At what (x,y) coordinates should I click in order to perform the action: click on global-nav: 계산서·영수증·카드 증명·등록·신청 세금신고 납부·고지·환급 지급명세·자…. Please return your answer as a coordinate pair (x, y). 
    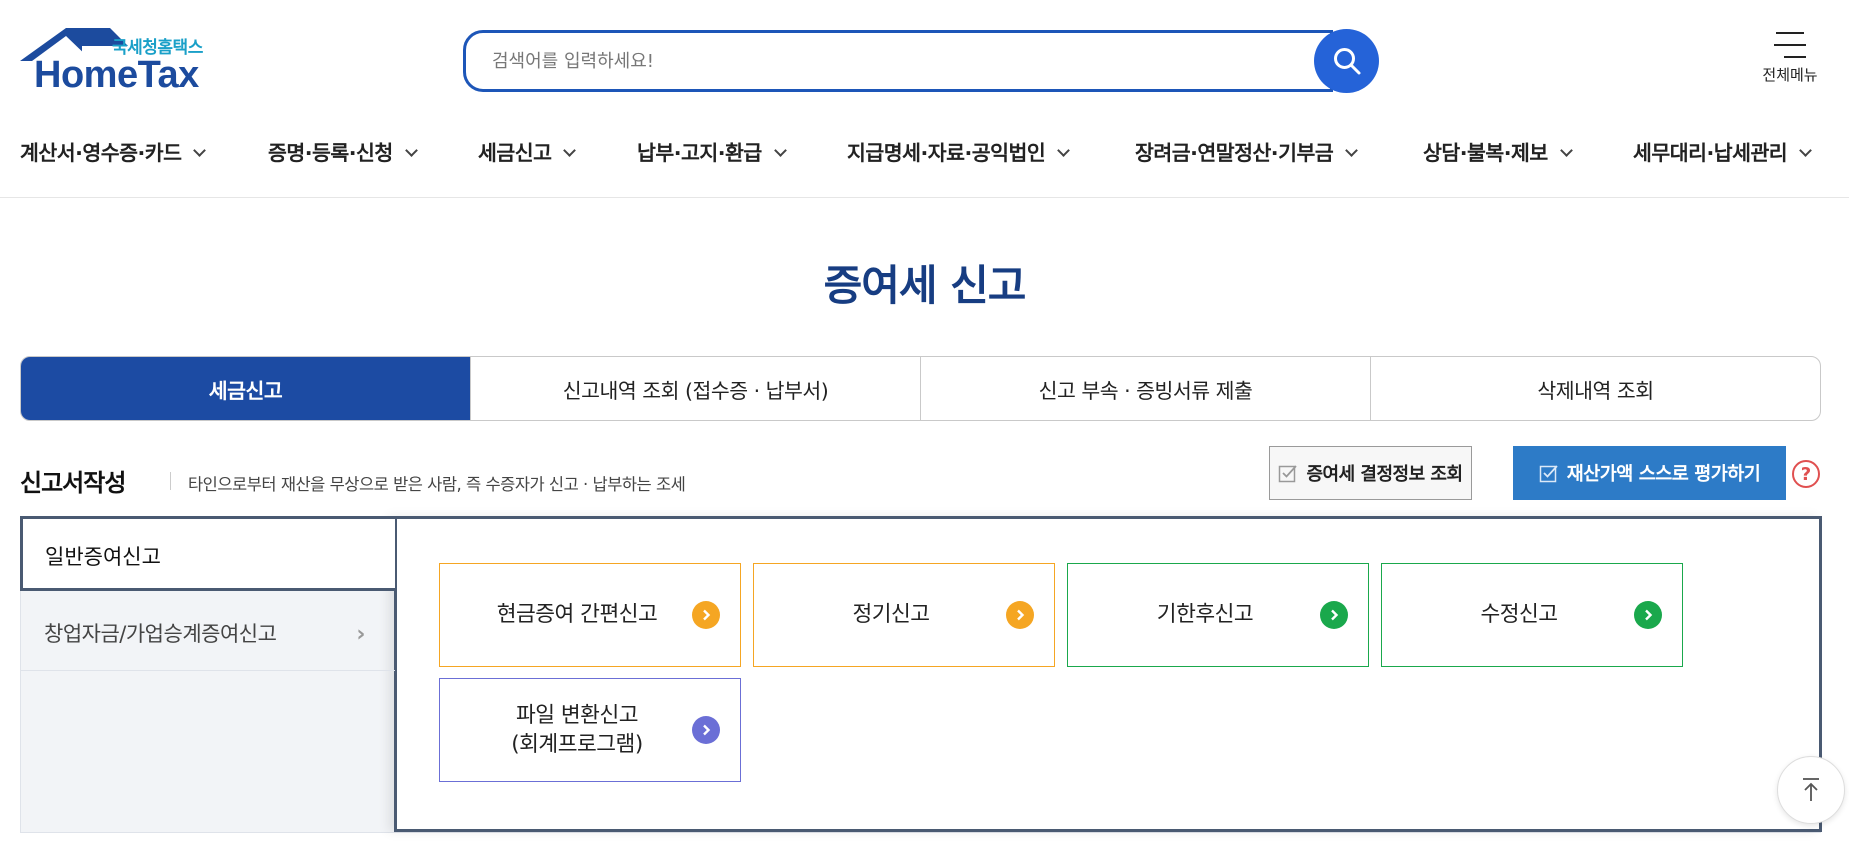
    Looking at the image, I should click on (924, 163).